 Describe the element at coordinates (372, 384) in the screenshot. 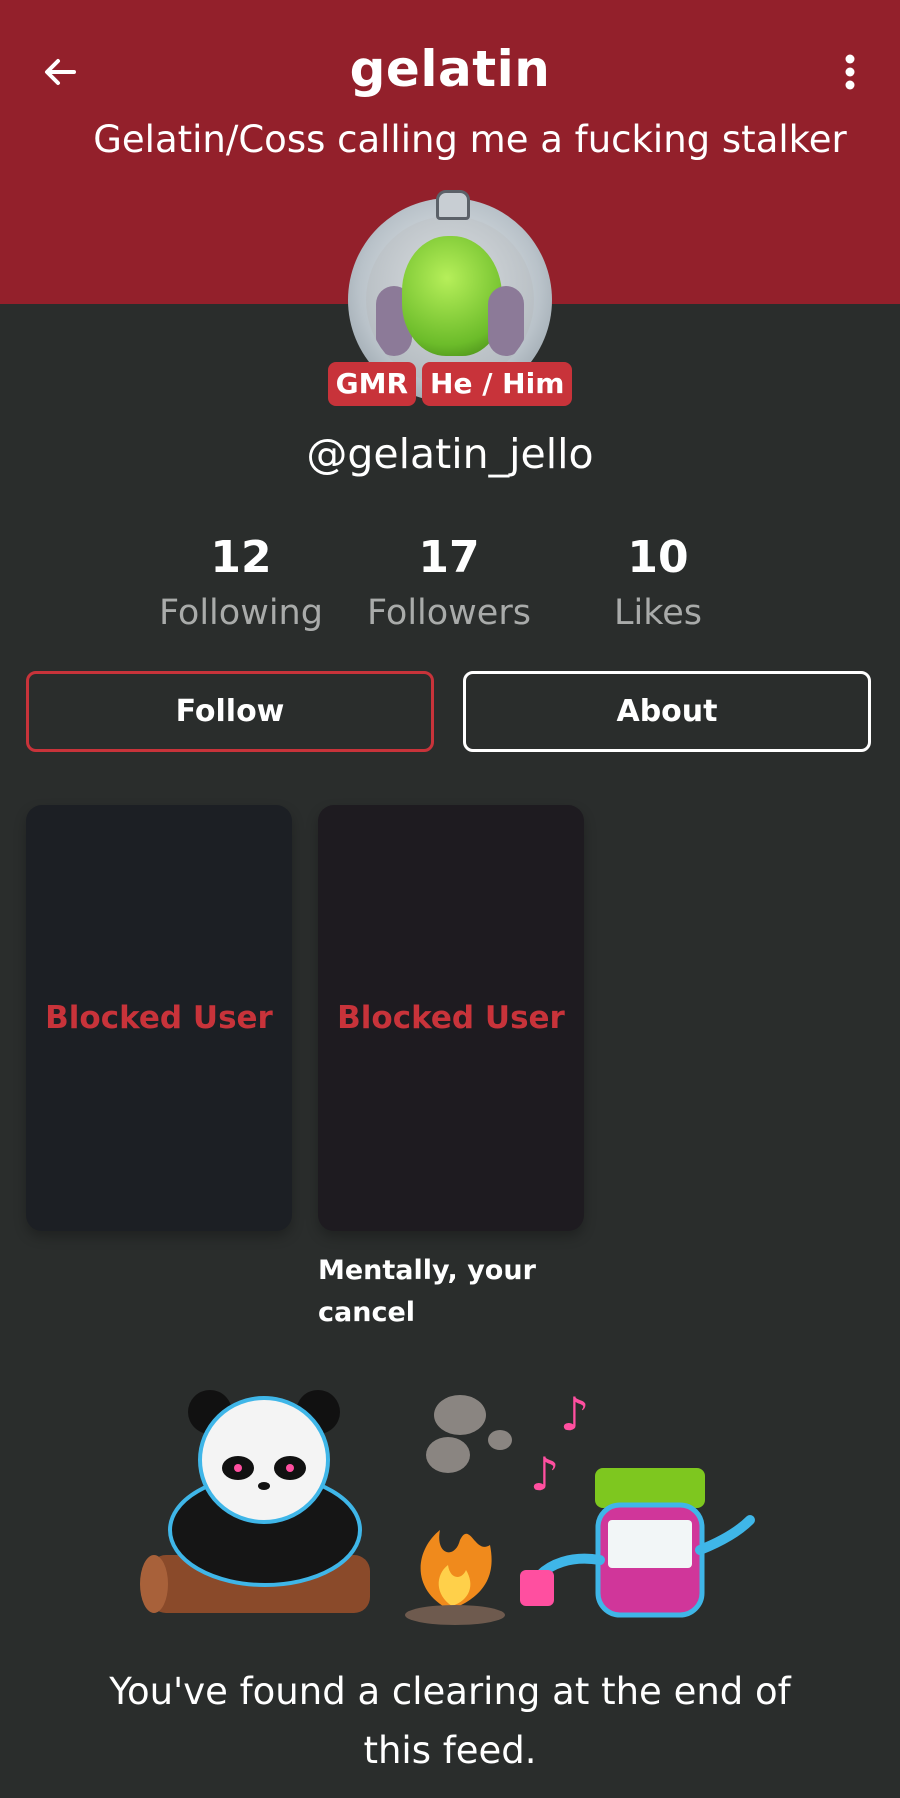

I see `badge-gmr: GMR` at that location.